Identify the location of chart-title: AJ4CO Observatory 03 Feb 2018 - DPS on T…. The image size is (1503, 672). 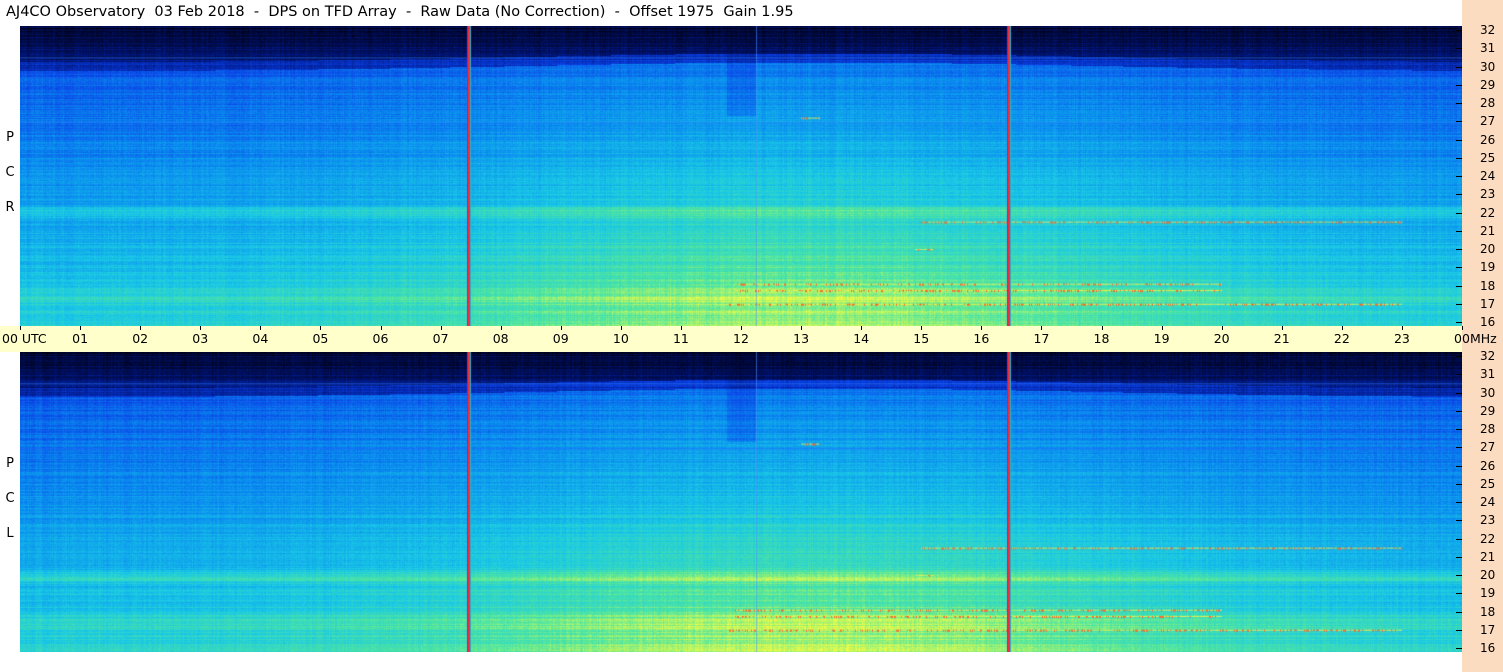
(400, 12).